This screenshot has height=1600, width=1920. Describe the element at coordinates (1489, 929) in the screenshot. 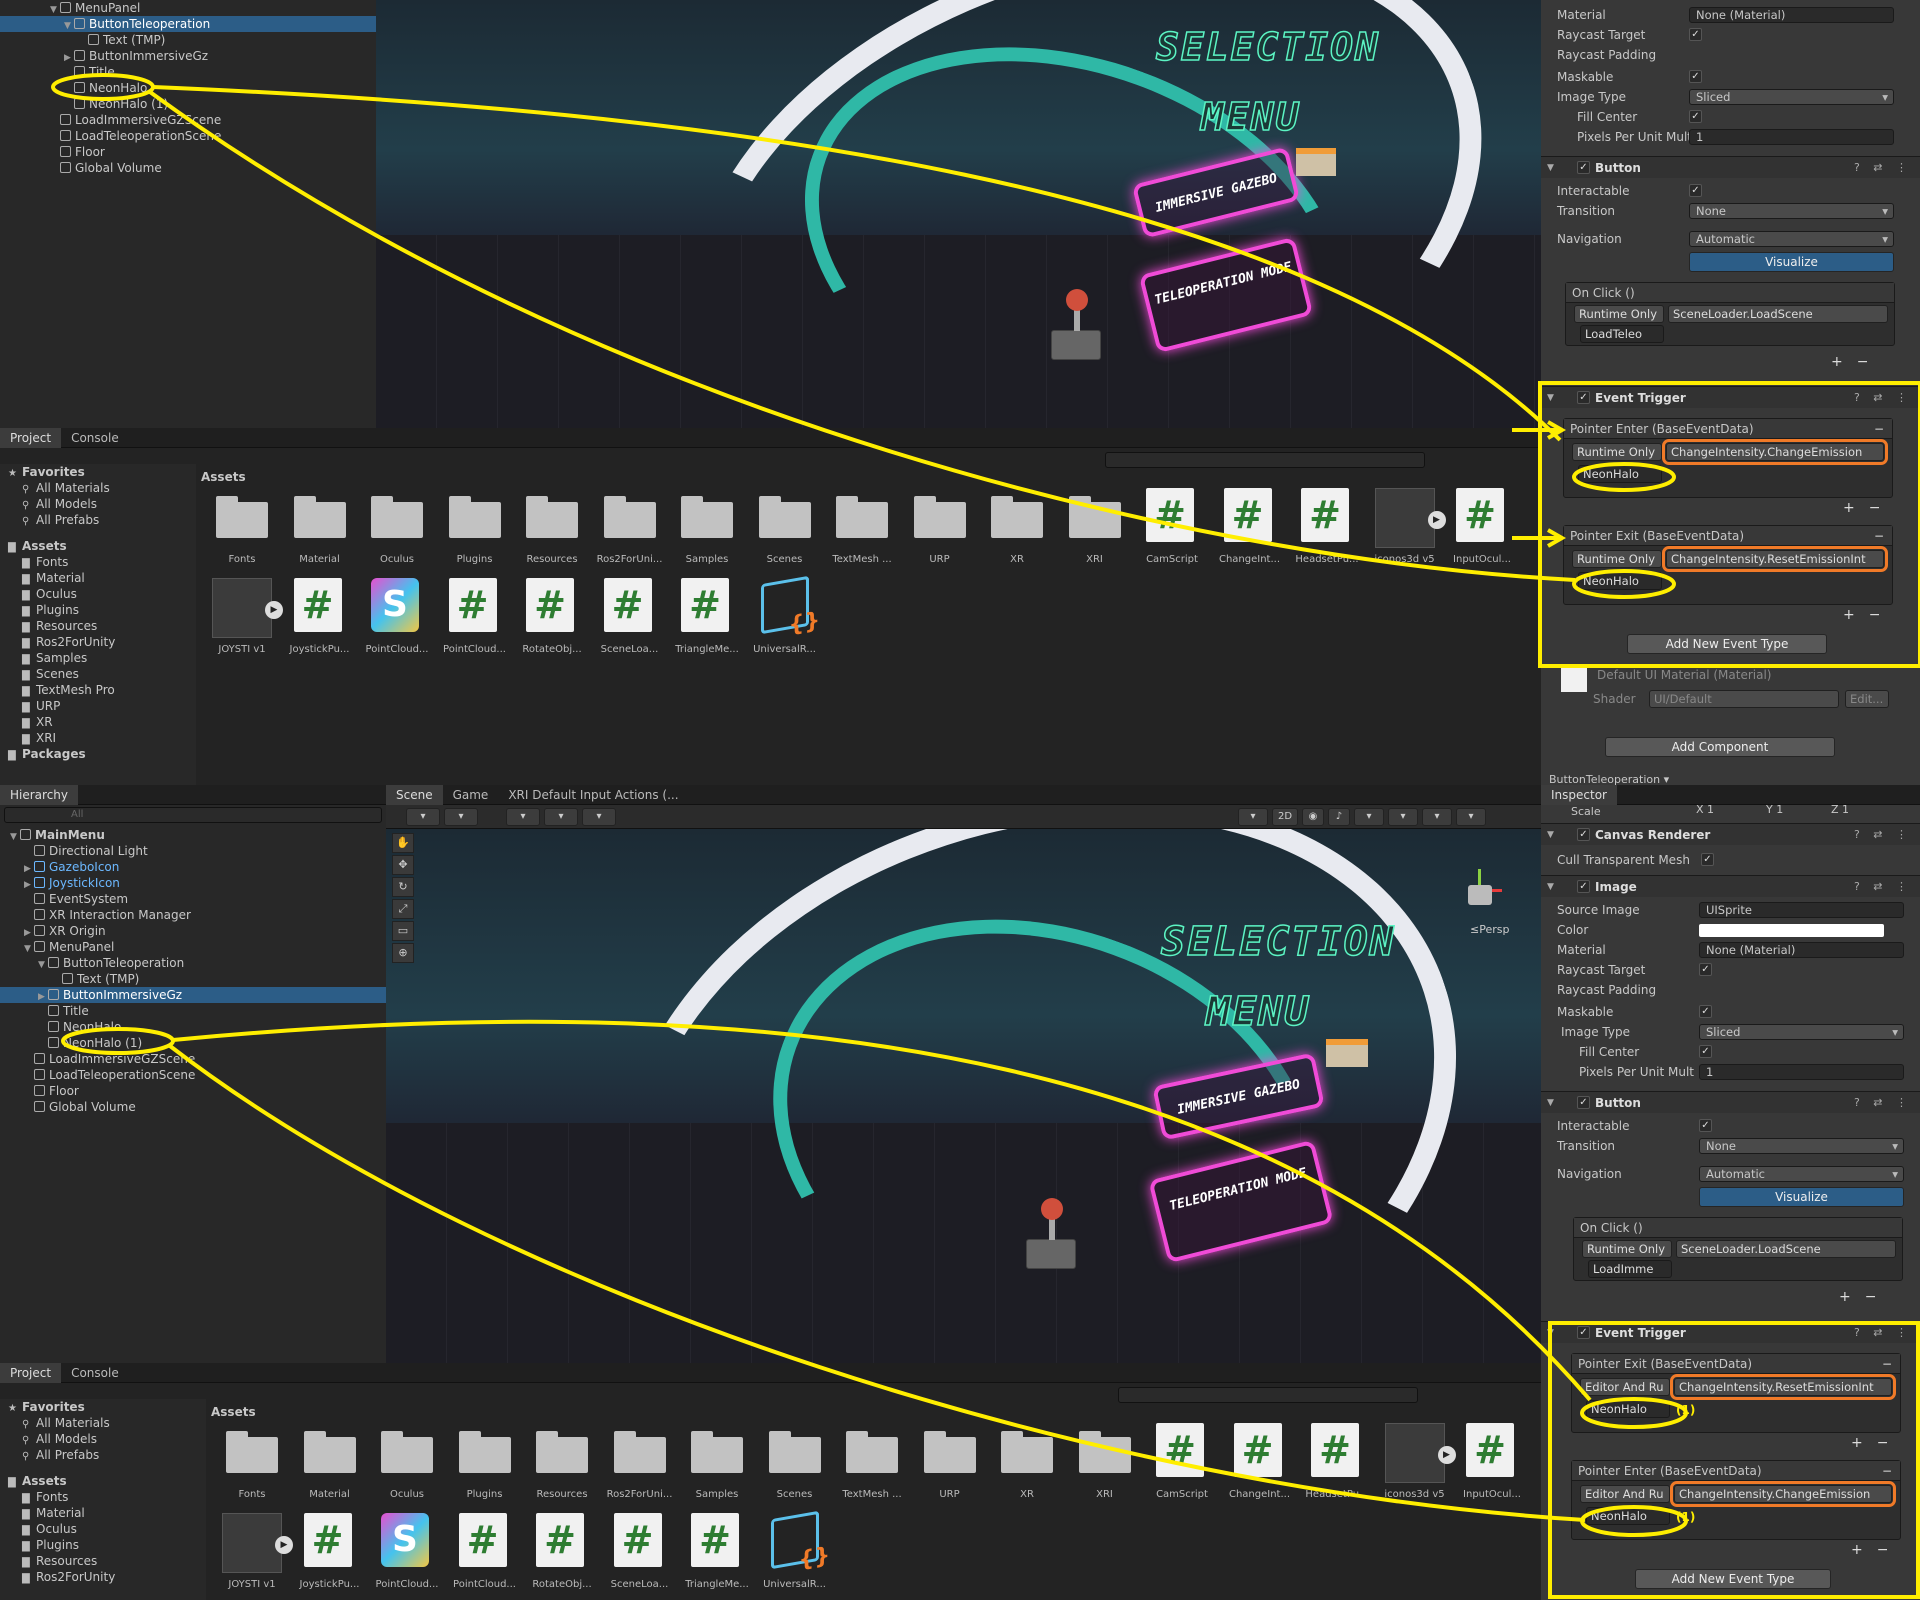

I see `persp-label: ≤Persp` at that location.